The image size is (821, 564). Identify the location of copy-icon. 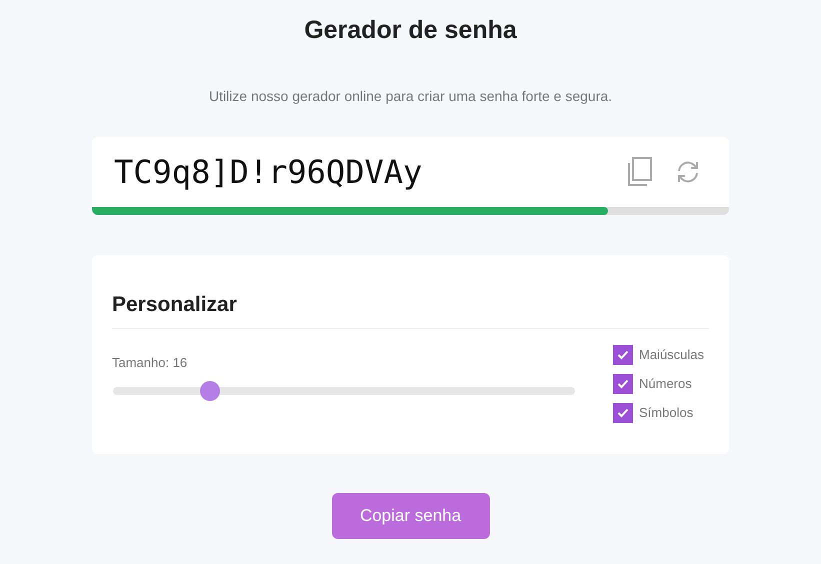
(640, 171).